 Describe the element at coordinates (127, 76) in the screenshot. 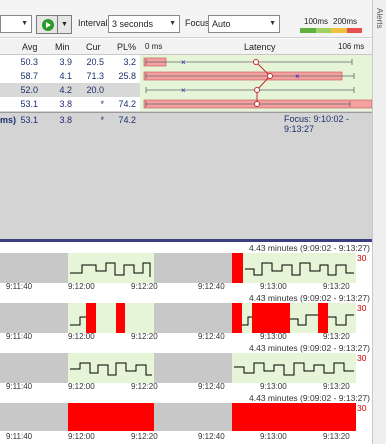

I see `cell-pl: 25.8` at that location.